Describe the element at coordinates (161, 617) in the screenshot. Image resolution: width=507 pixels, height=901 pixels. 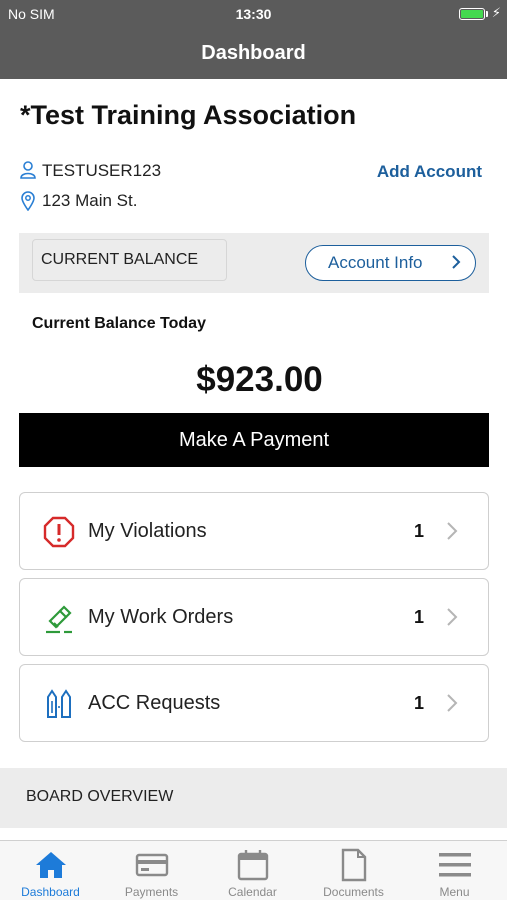
I see `work-orders-label: My Work Orders` at that location.